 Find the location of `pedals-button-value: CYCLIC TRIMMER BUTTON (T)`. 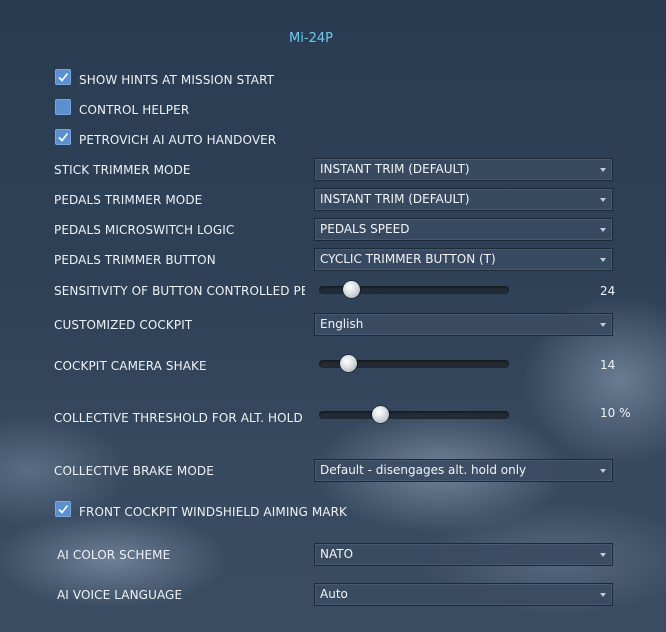

pedals-button-value: CYCLIC TRIMMER BUTTON (T) is located at coordinates (408, 259).